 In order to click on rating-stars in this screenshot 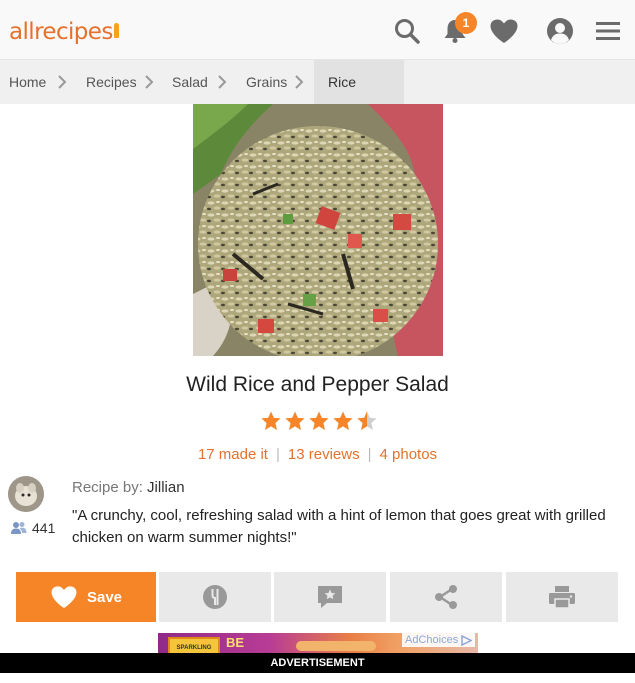, I will do `click(320, 422)`.